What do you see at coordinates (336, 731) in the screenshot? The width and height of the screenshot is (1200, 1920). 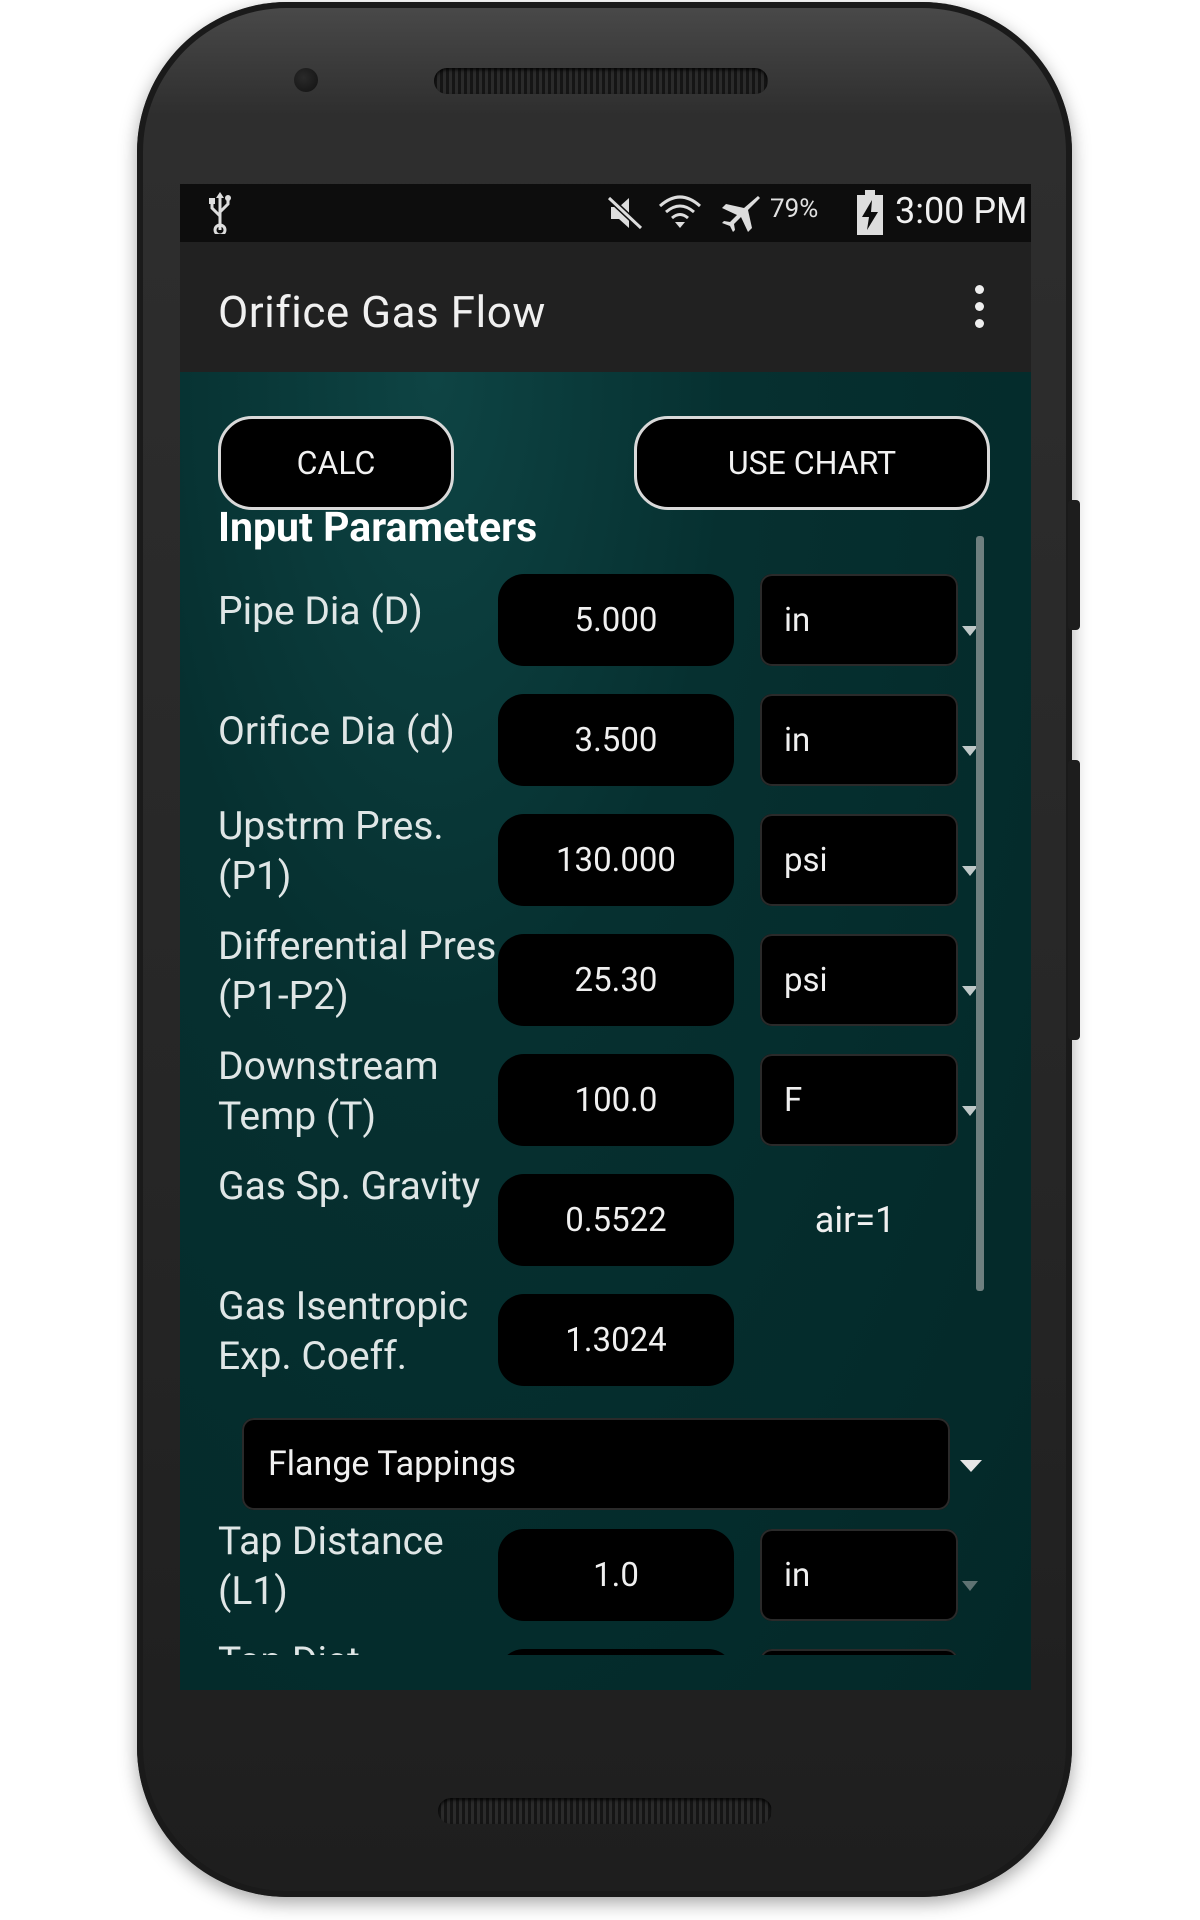 I see `orifice-dia-label: Orifice Dia (d)` at bounding box center [336, 731].